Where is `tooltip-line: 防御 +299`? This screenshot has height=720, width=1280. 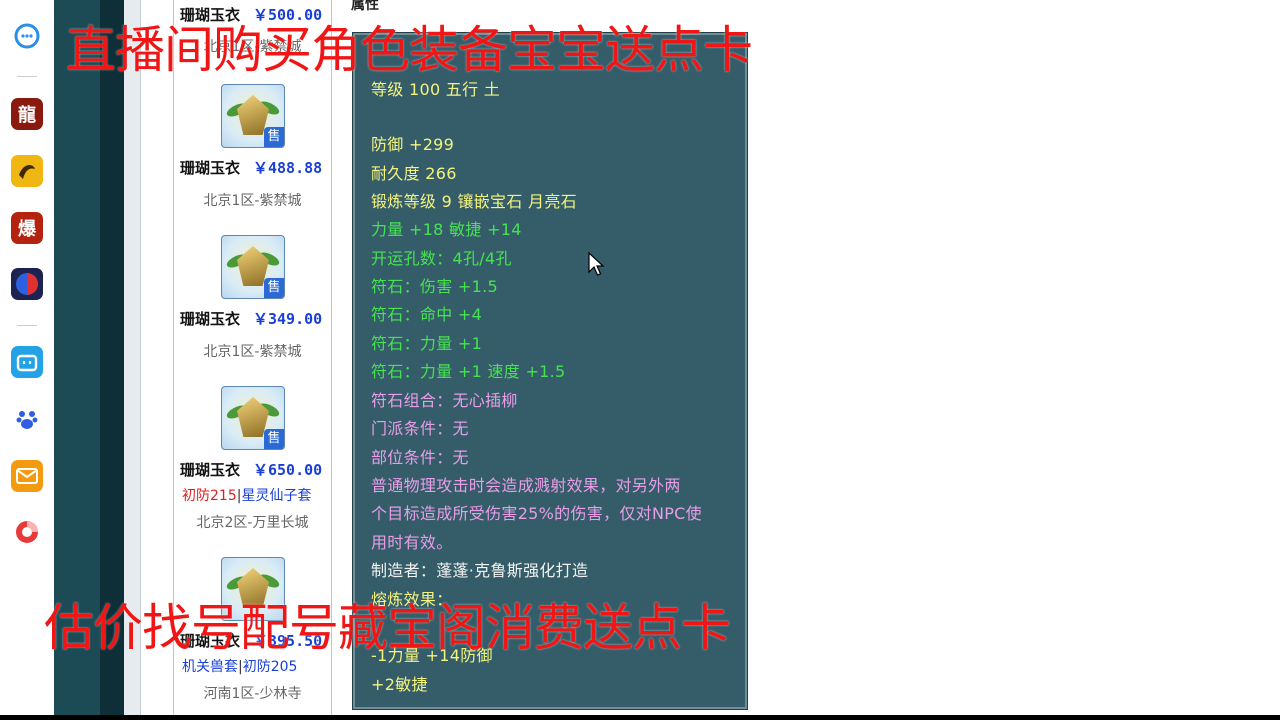
tooltip-line: 防御 +299 is located at coordinates (413, 144).